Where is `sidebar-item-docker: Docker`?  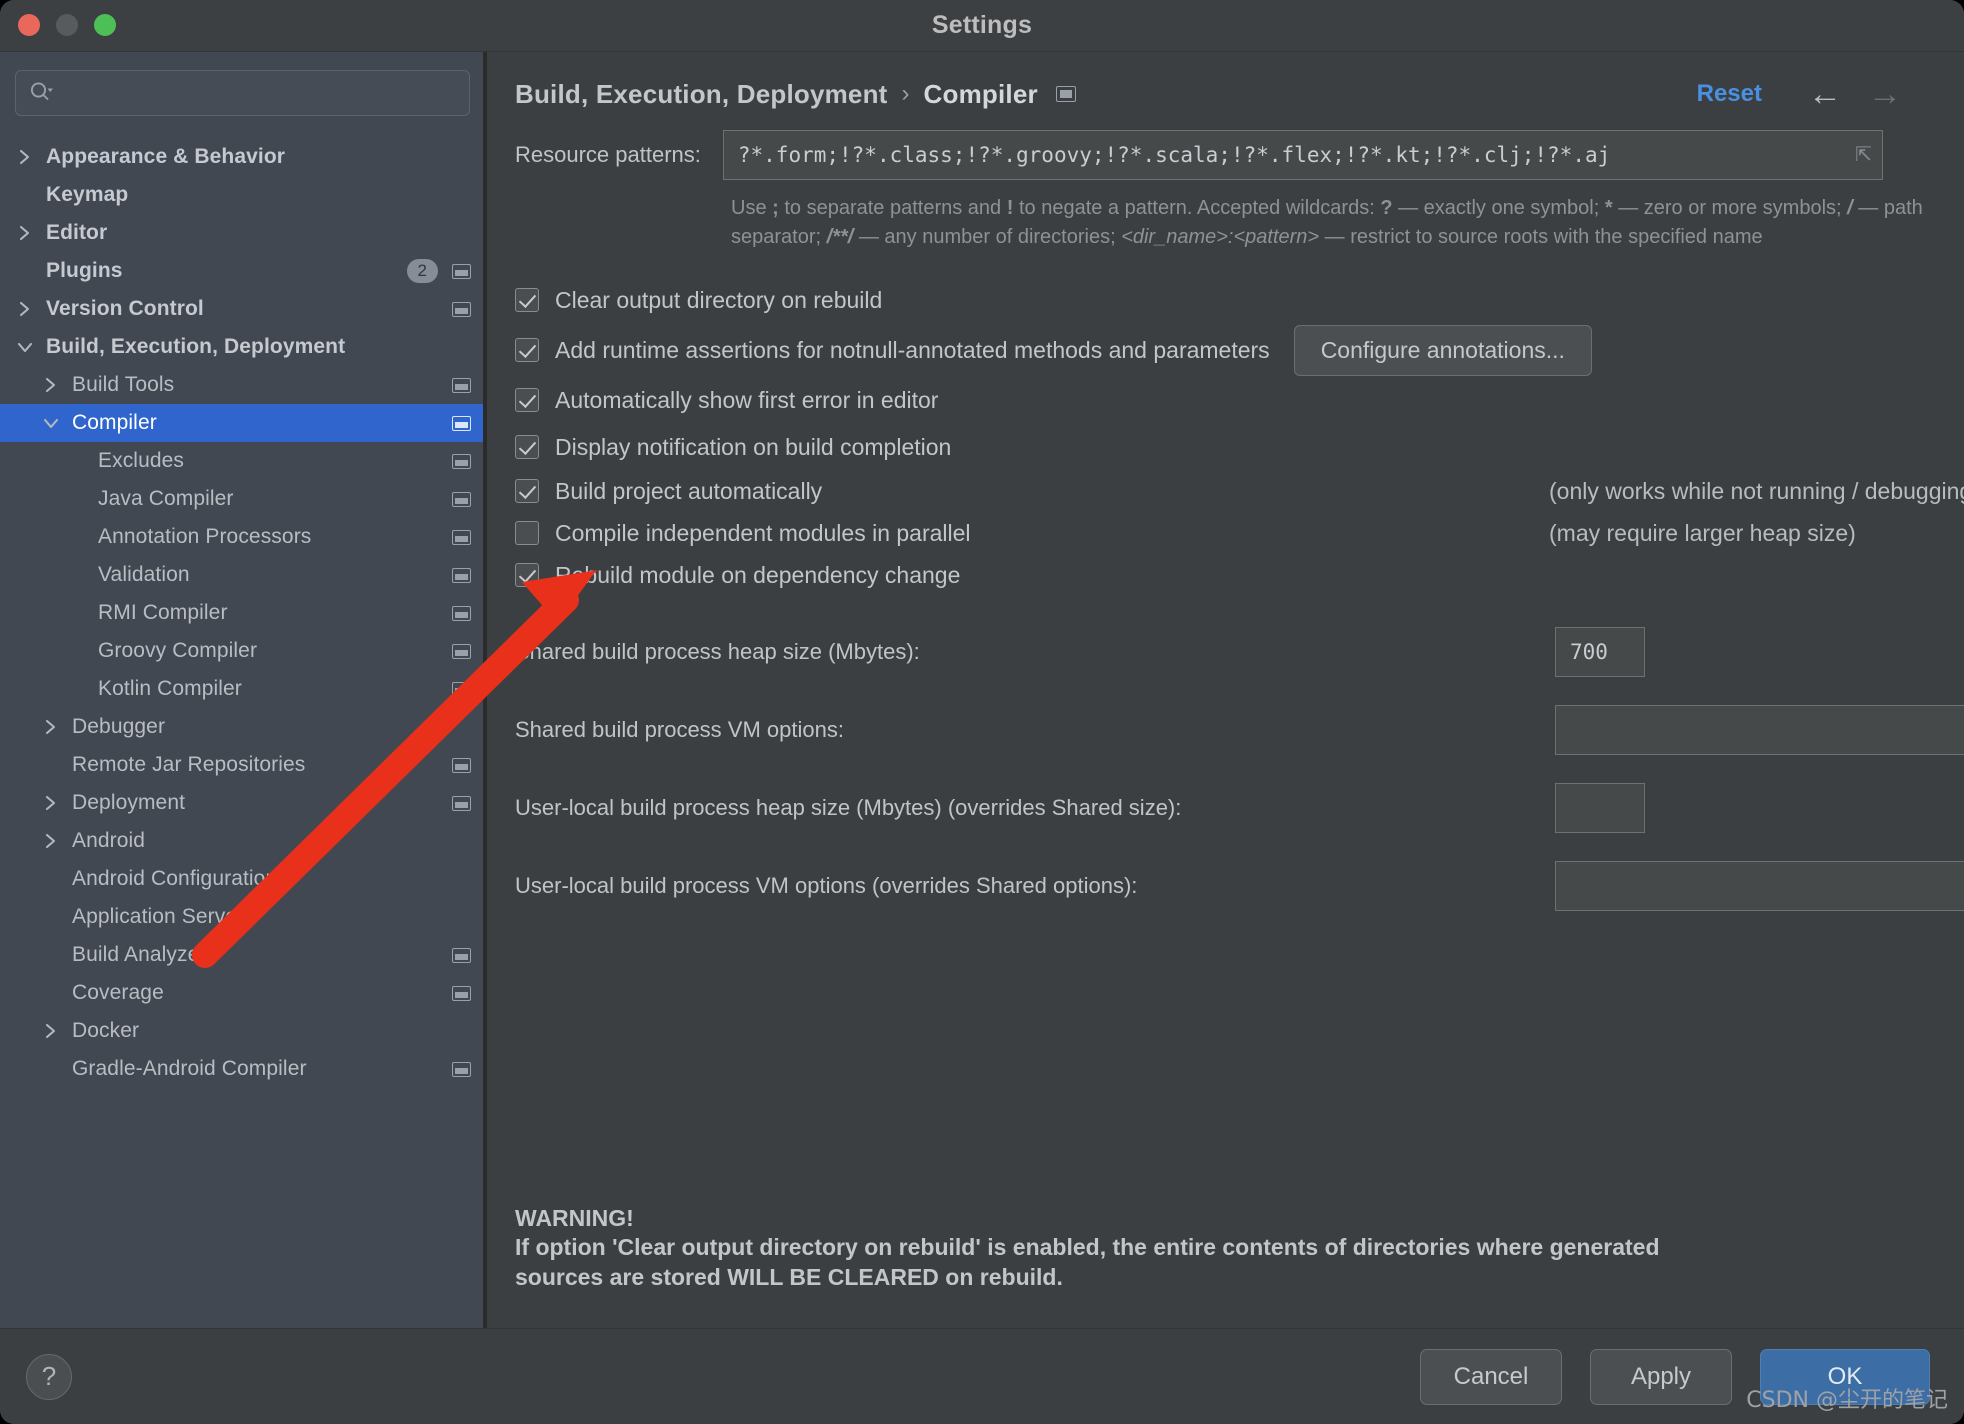 sidebar-item-docker: Docker is located at coordinates (242, 1031).